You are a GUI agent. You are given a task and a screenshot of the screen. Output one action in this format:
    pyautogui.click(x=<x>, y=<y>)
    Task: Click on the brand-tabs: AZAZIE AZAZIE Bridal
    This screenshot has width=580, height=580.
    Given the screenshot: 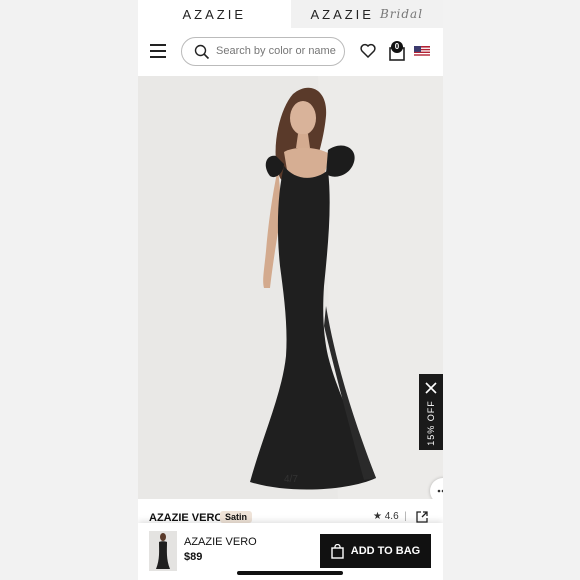 What is the action you would take?
    pyautogui.click(x=290, y=14)
    